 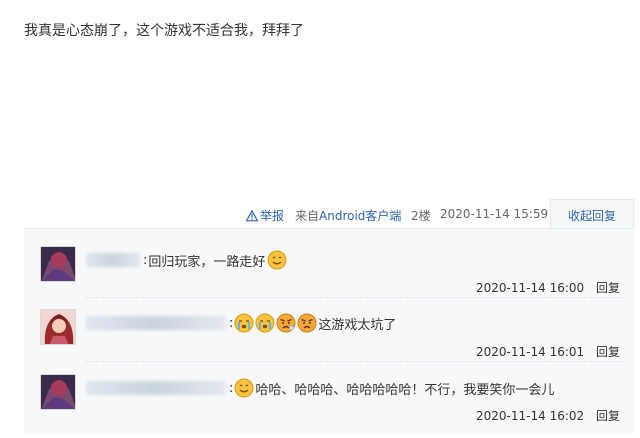 What do you see at coordinates (530, 416) in the screenshot?
I see `reply-time: 2020-11-14 16:02` at bounding box center [530, 416].